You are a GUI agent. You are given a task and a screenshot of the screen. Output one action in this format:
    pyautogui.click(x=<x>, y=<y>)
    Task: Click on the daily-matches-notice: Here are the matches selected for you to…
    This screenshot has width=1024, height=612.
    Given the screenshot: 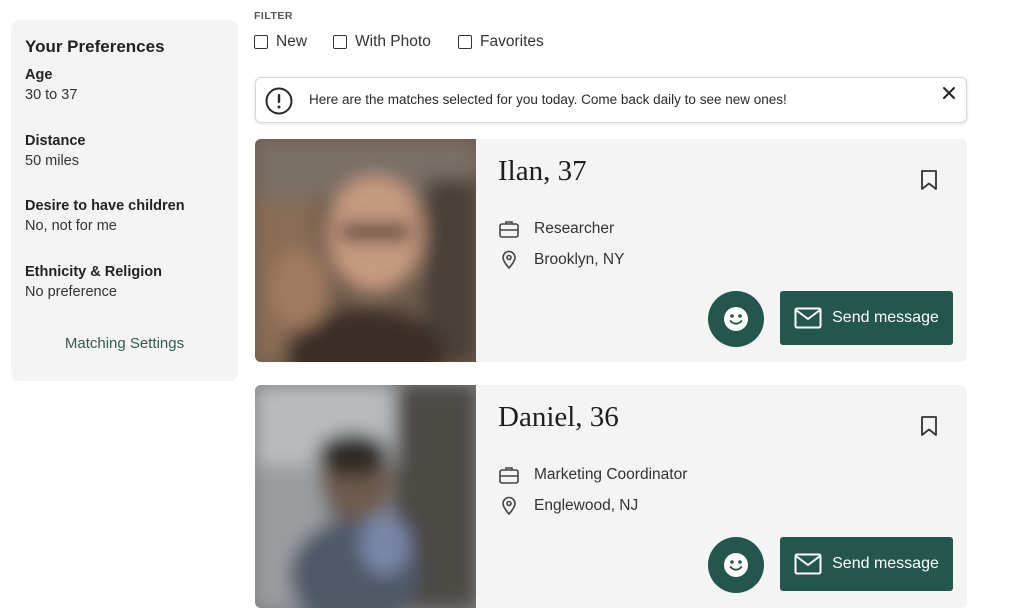 What is the action you would take?
    pyautogui.click(x=611, y=100)
    